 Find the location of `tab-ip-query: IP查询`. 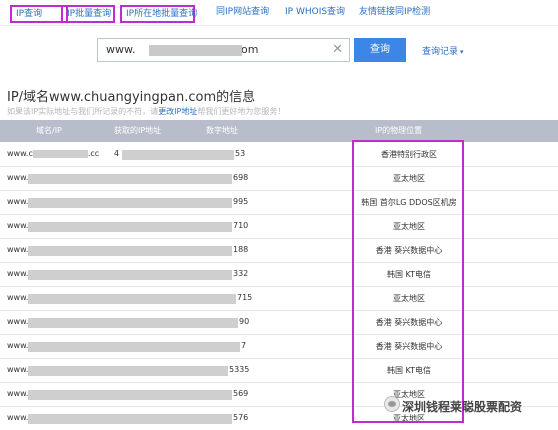

tab-ip-query: IP查询 is located at coordinates (39, 14).